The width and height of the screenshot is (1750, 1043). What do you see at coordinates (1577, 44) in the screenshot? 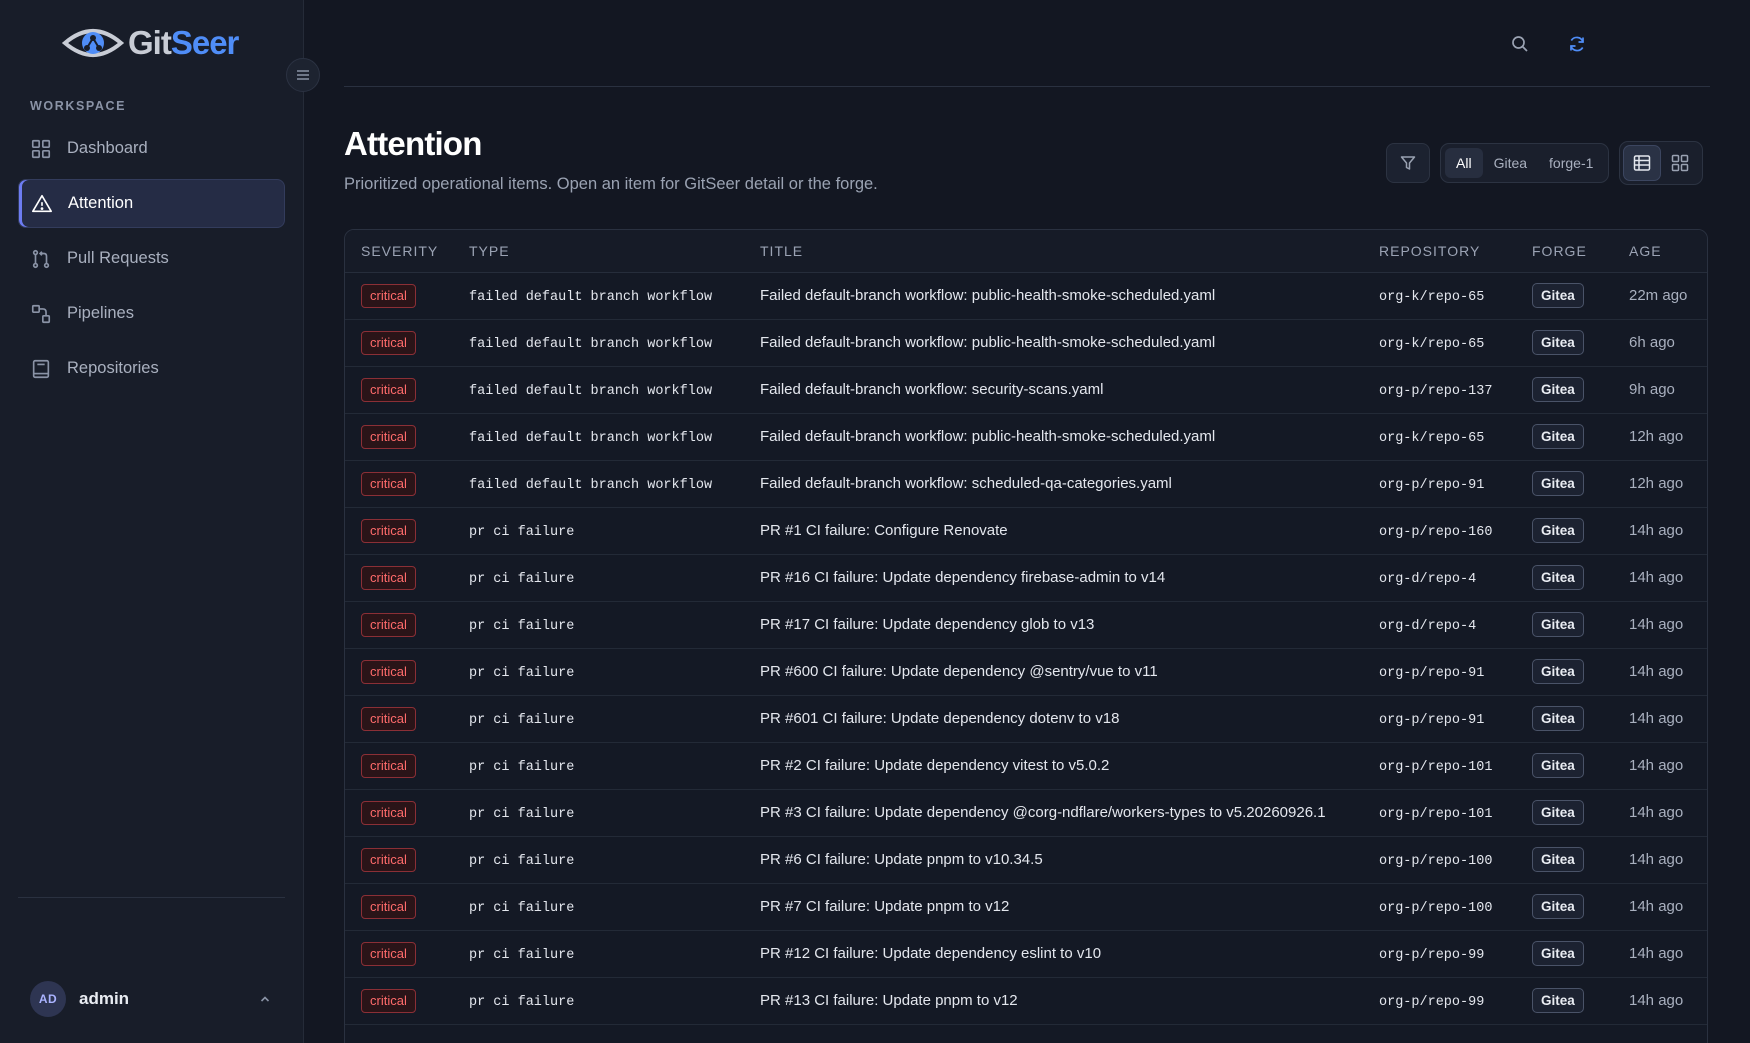
I see `refresh-button` at bounding box center [1577, 44].